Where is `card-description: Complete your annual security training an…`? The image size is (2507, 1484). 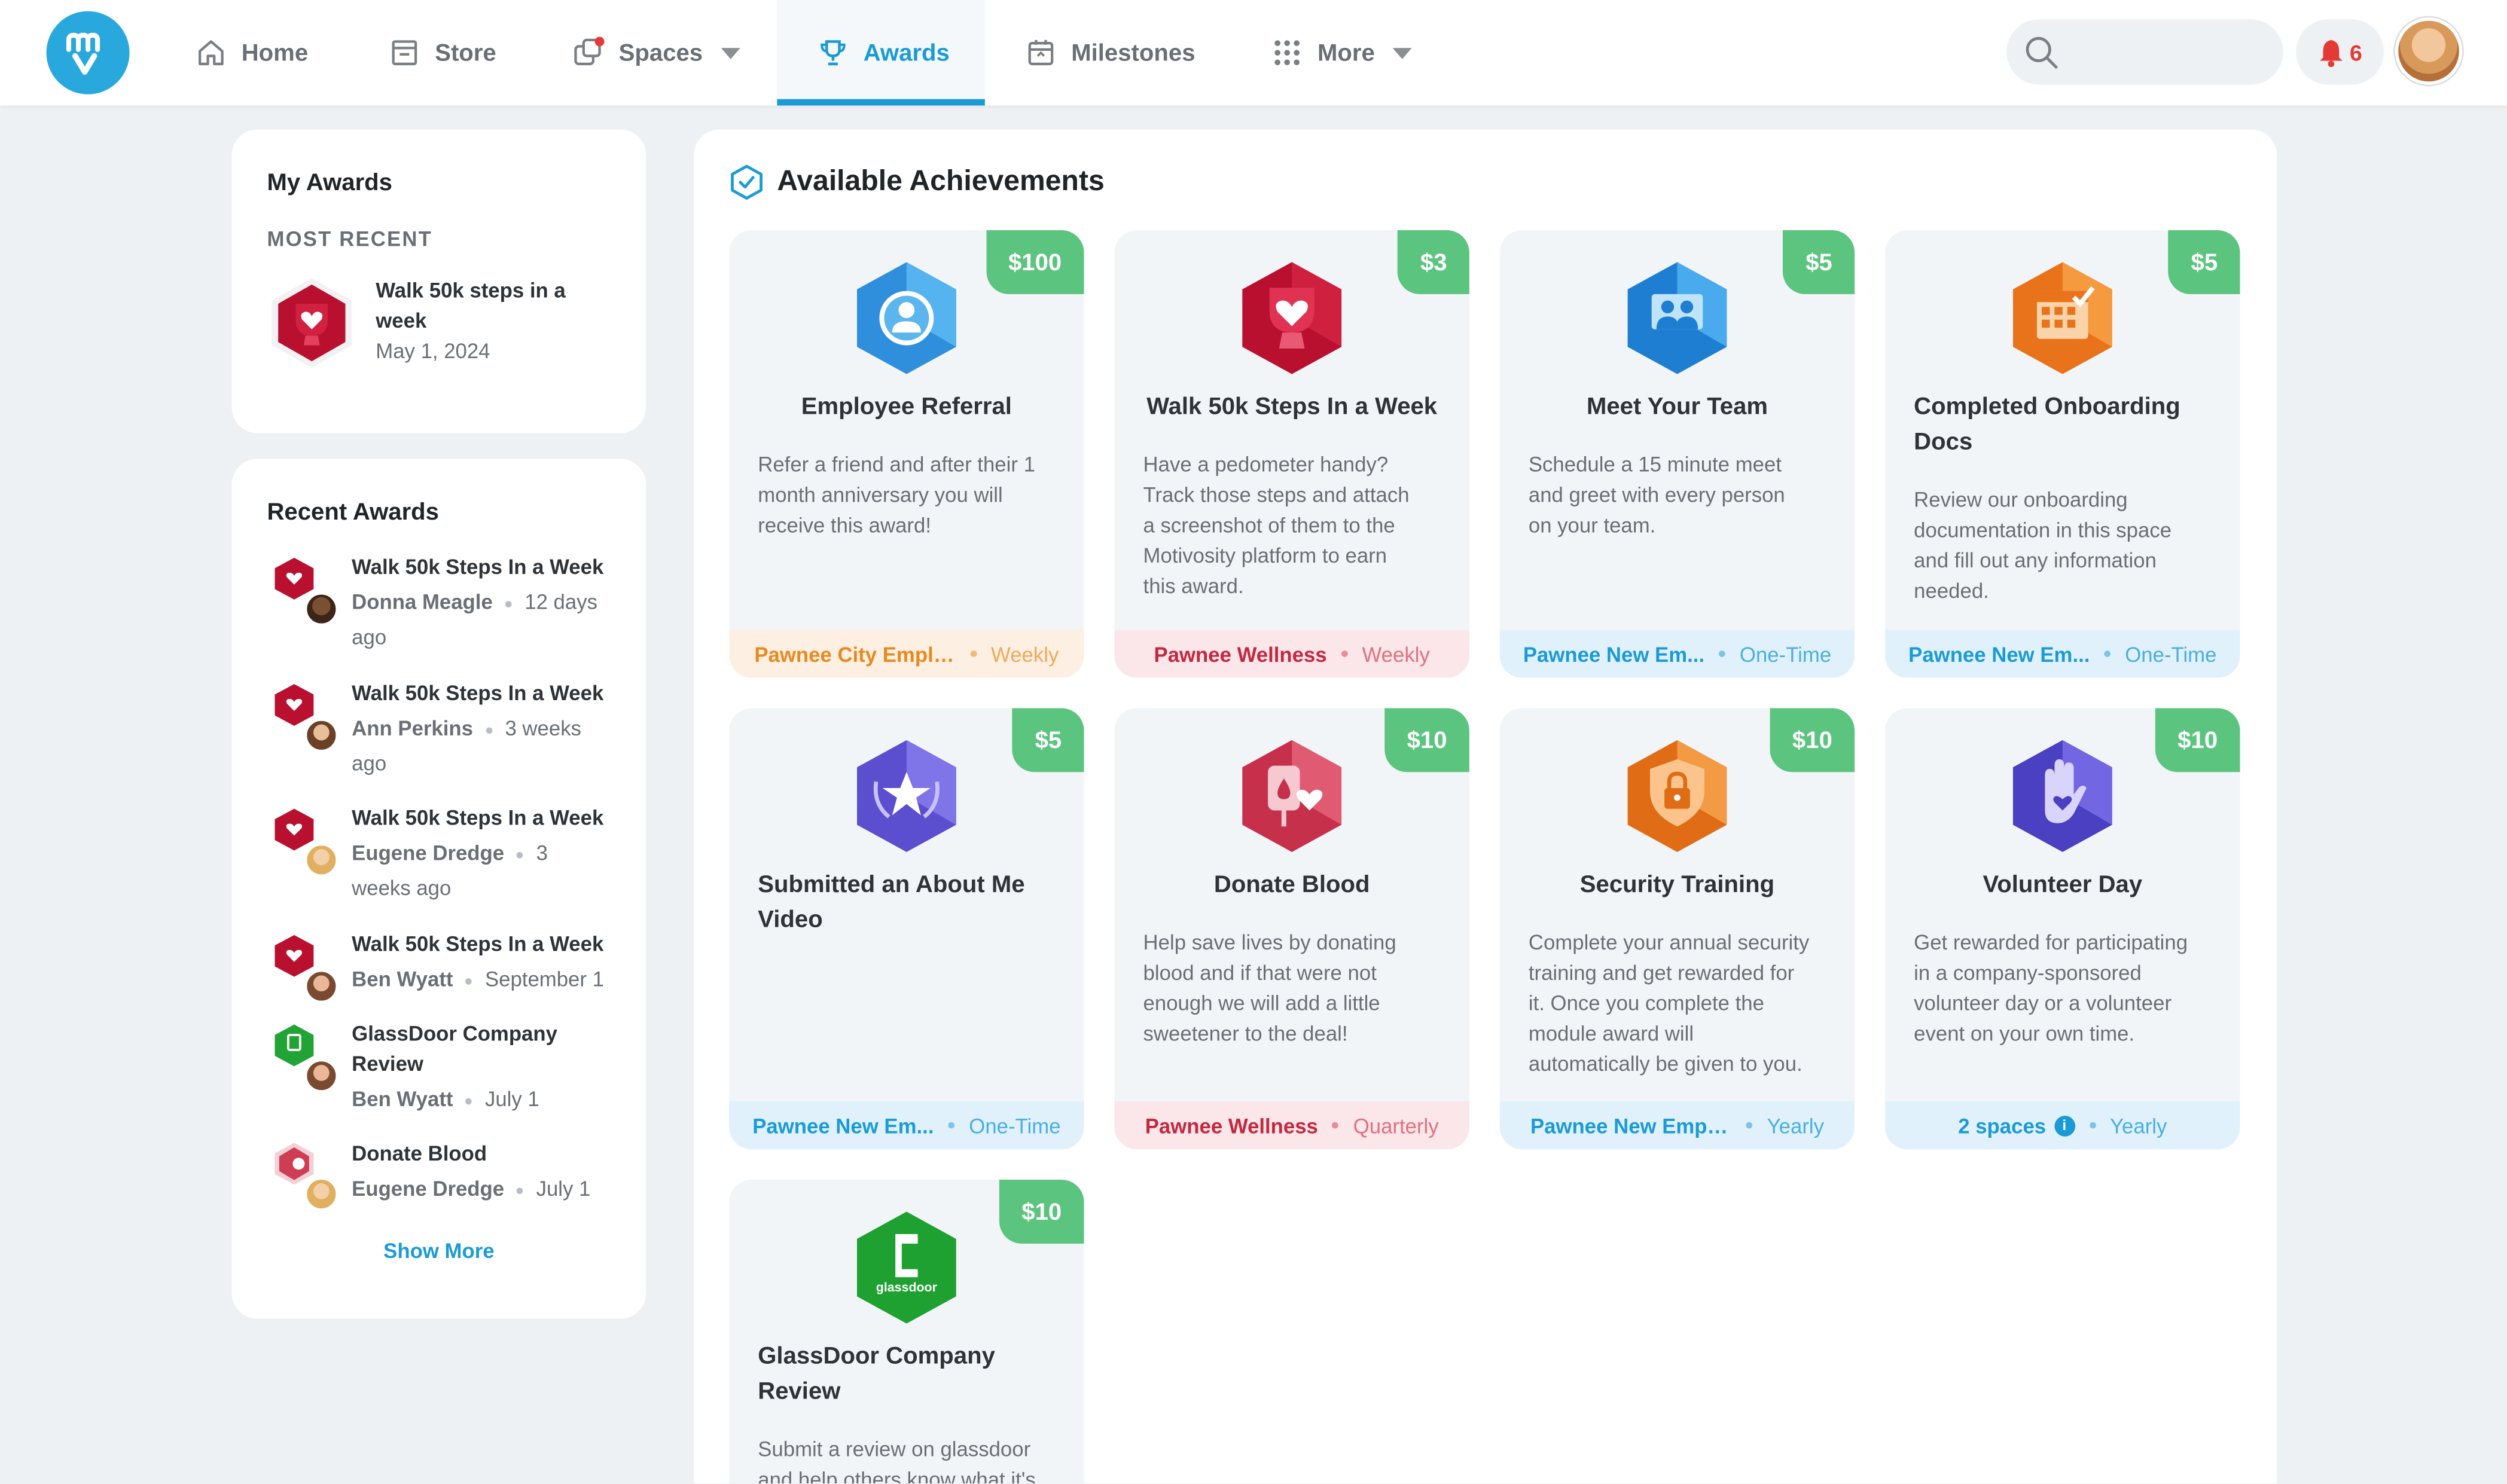 card-description: Complete your annual security training an… is located at coordinates (1669, 1003).